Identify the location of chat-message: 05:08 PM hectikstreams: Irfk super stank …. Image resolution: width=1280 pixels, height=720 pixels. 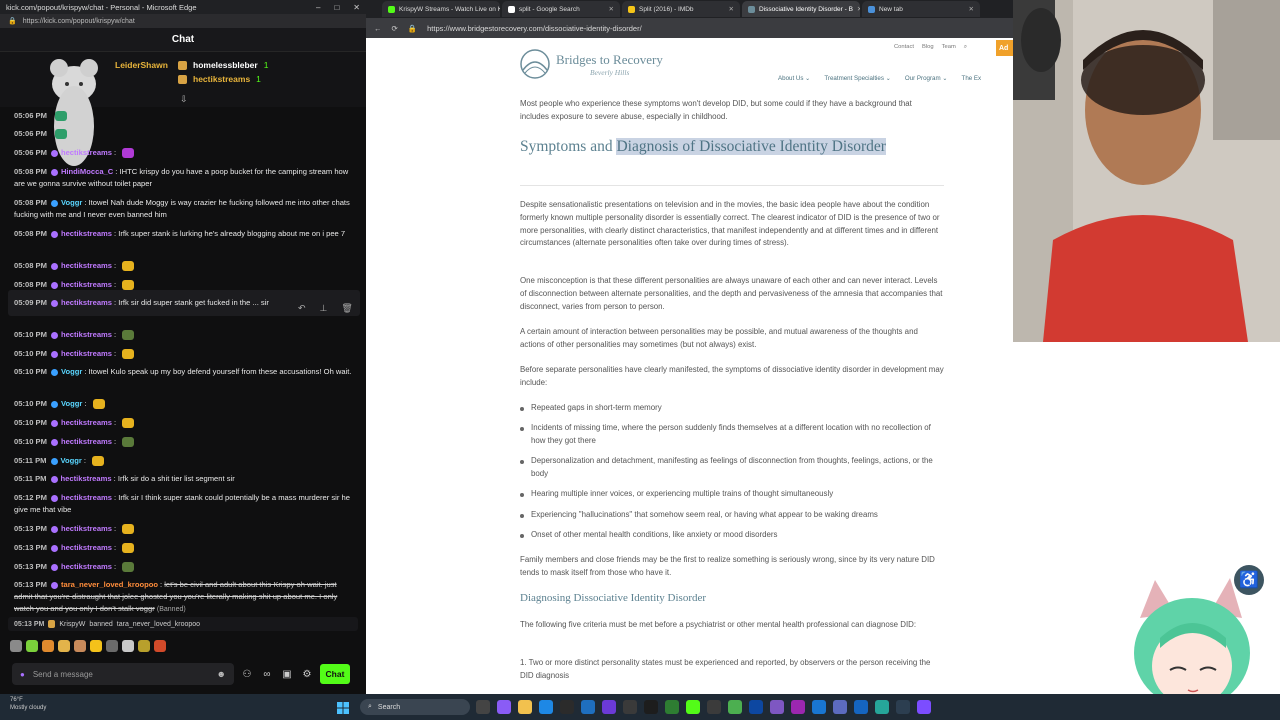
(184, 234).